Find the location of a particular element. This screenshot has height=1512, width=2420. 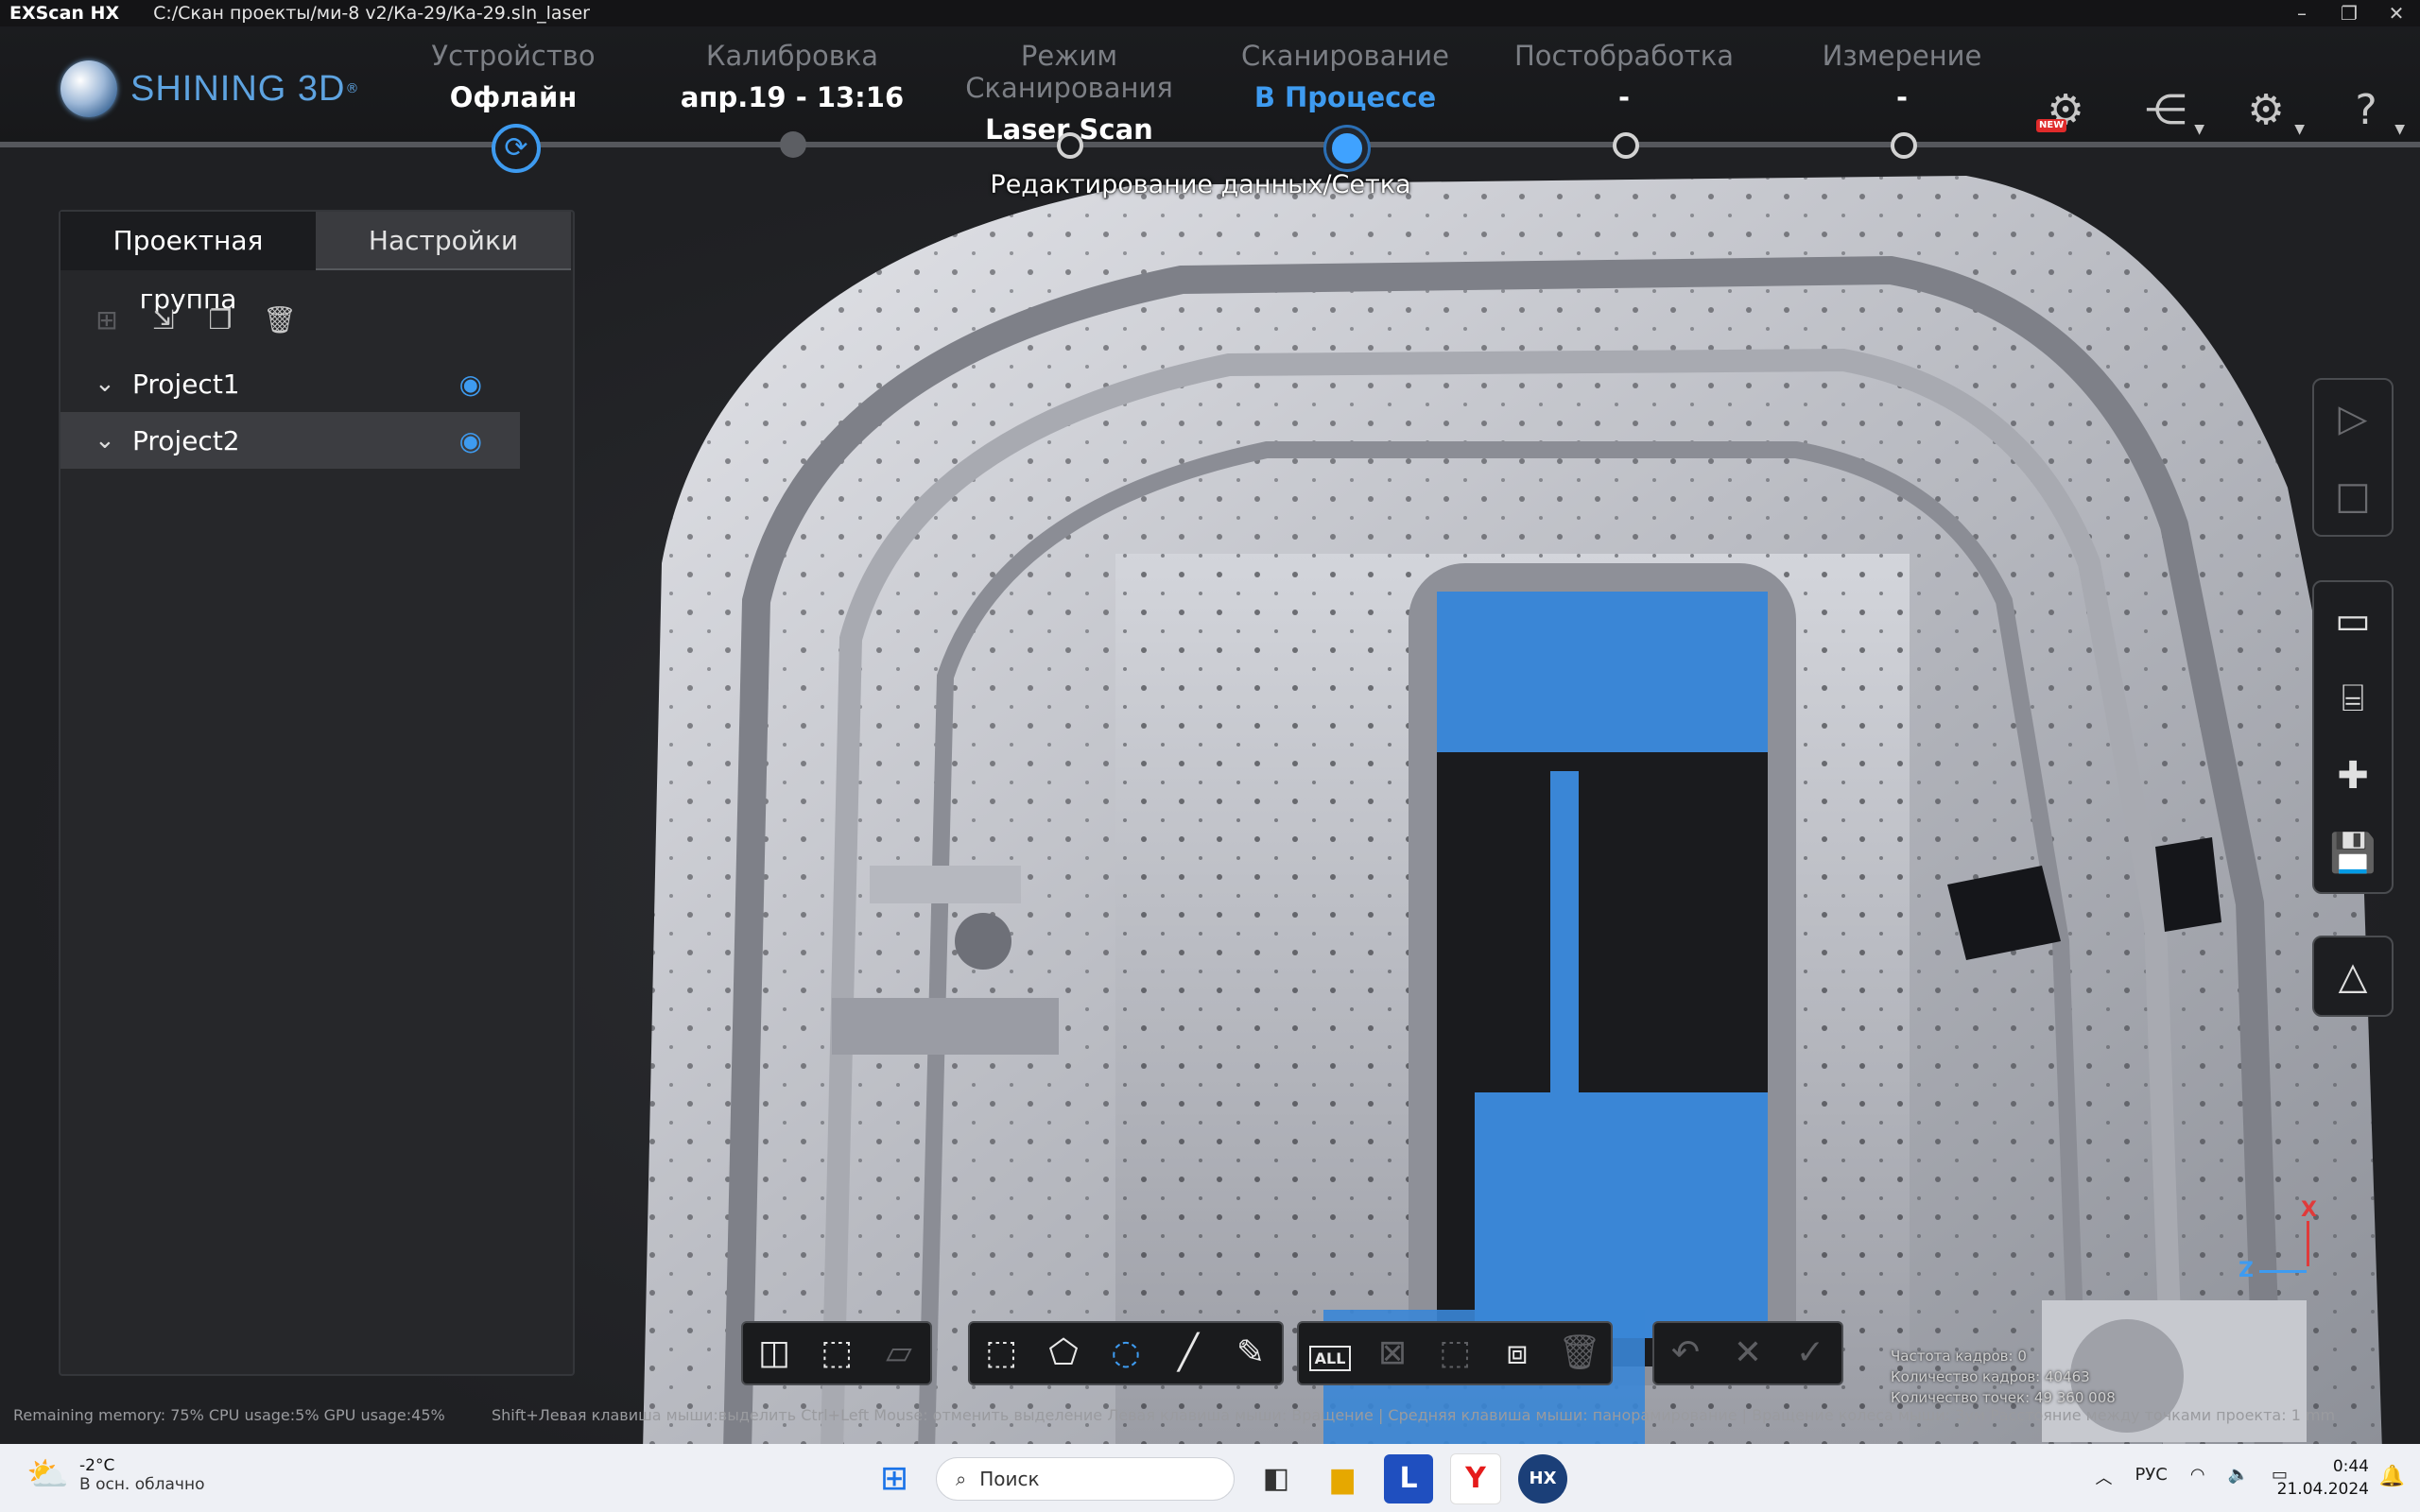

language-indicator: РУС is located at coordinates (2151, 1477).